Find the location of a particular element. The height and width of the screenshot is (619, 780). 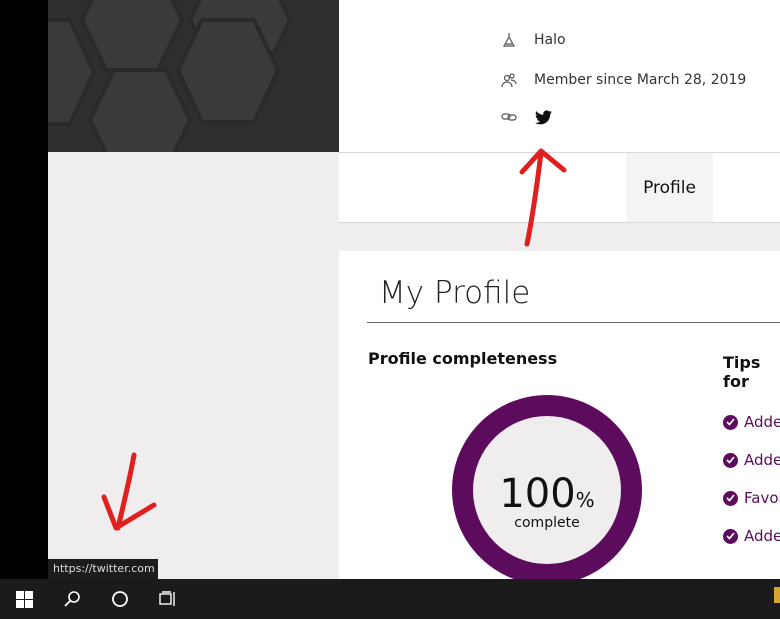

percent-value: 100 is located at coordinates (537, 494).